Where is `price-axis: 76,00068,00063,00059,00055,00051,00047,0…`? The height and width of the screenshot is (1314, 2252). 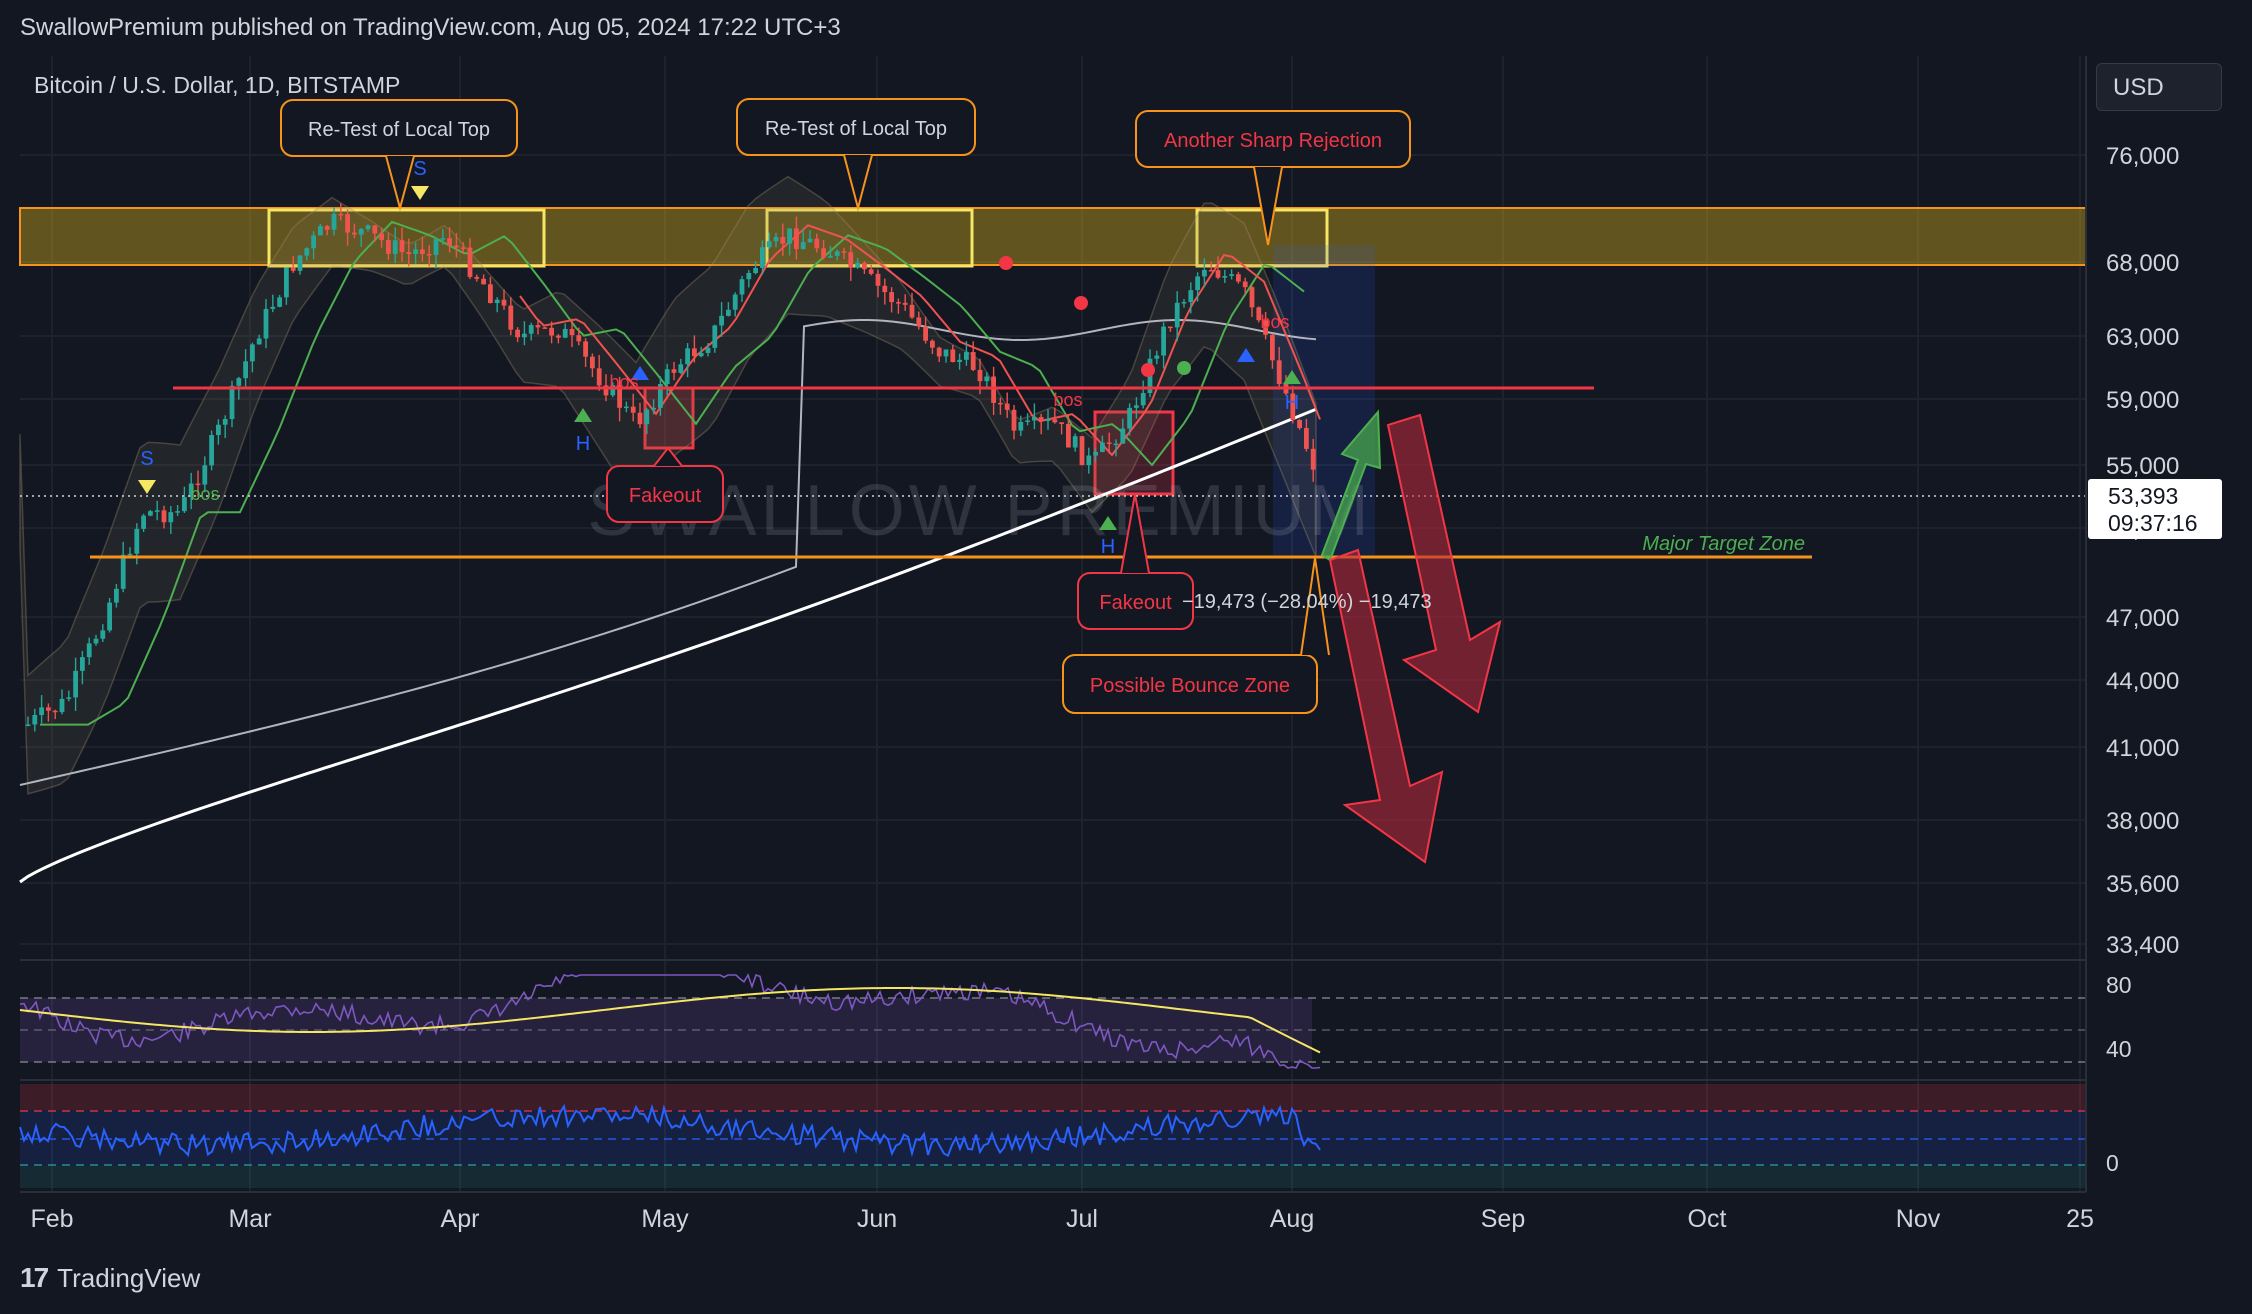
price-axis: 76,00068,00063,00059,00055,00051,00047,0… is located at coordinates (2142, 551).